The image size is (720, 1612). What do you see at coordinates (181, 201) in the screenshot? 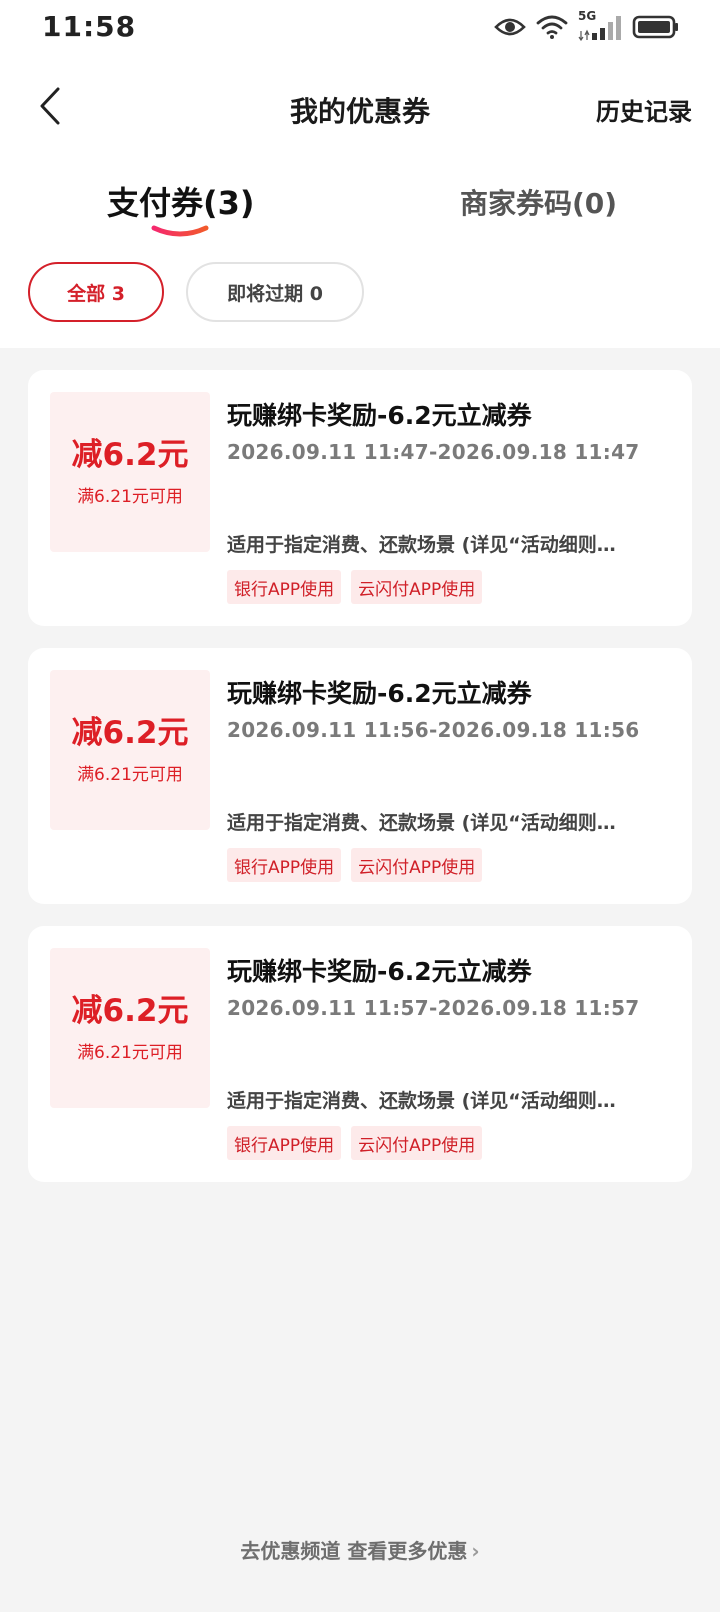
I see `tab-payment-coupons: 支付券(3)` at bounding box center [181, 201].